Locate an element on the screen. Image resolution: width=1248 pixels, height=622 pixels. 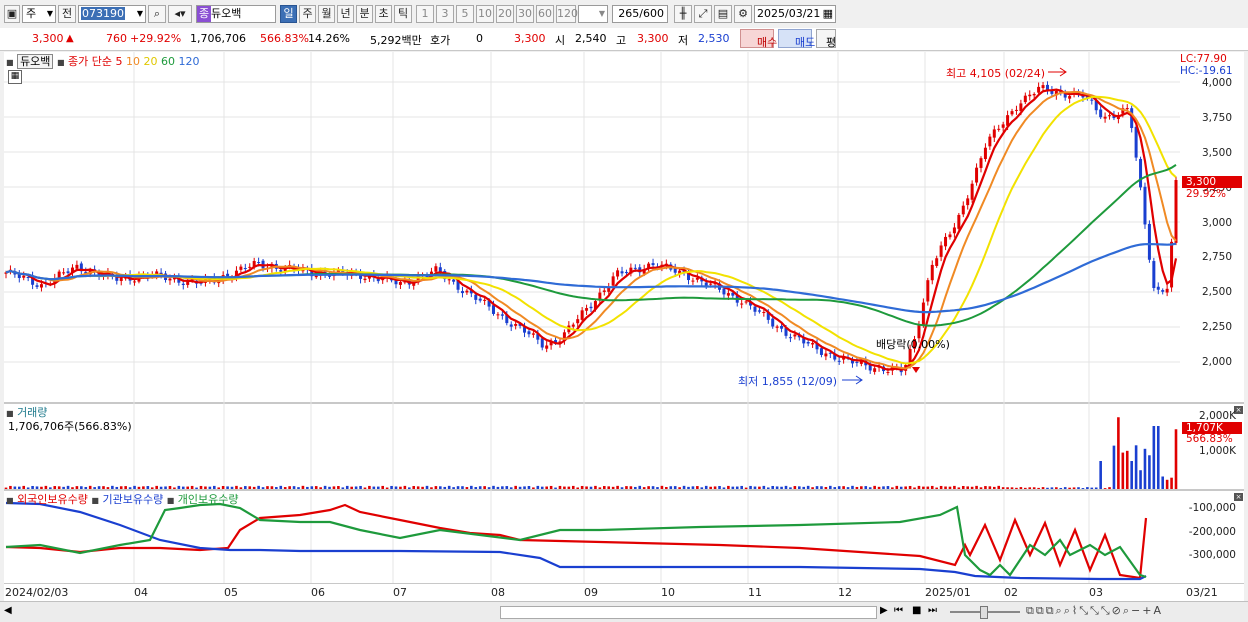
scroll-thumb is located at coordinates (688, 612).